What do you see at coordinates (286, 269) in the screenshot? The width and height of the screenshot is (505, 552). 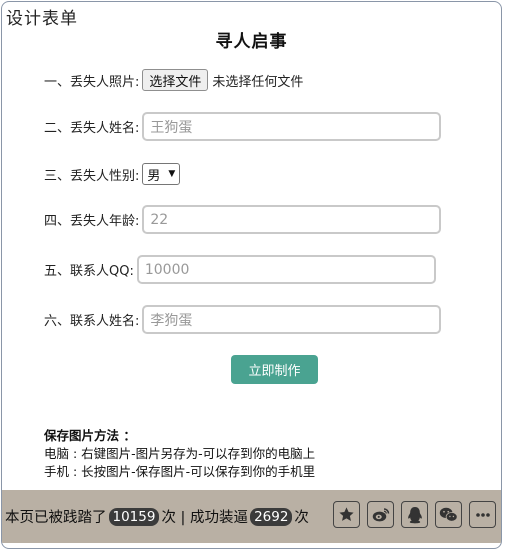 I see `qq-input: 10000` at bounding box center [286, 269].